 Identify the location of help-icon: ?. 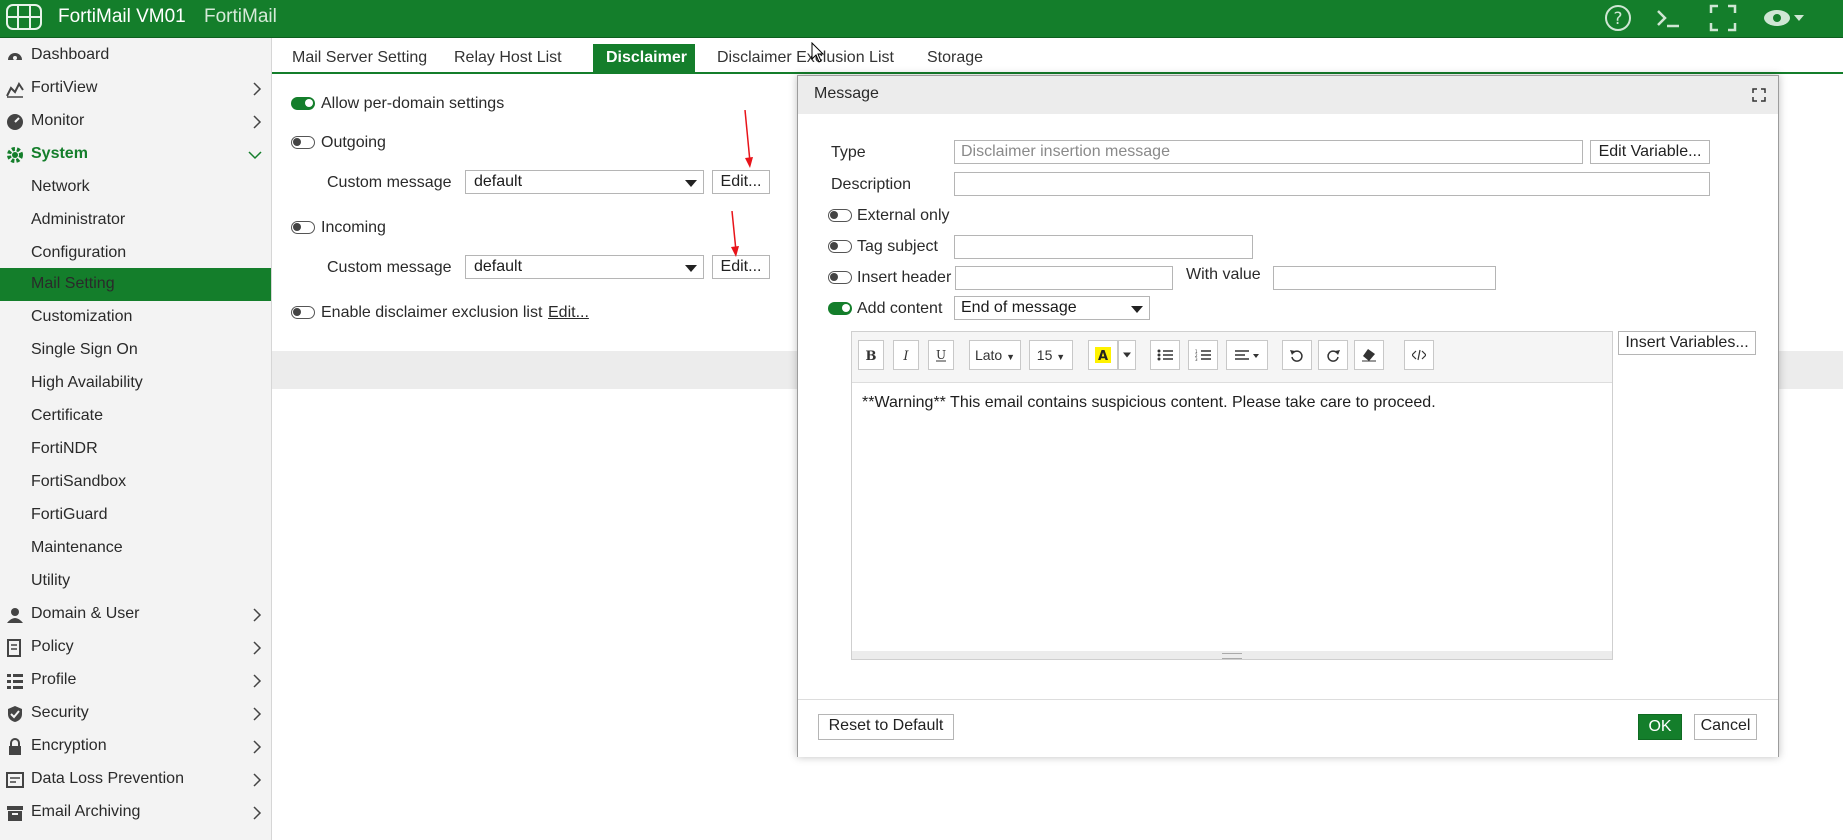
(1618, 18).